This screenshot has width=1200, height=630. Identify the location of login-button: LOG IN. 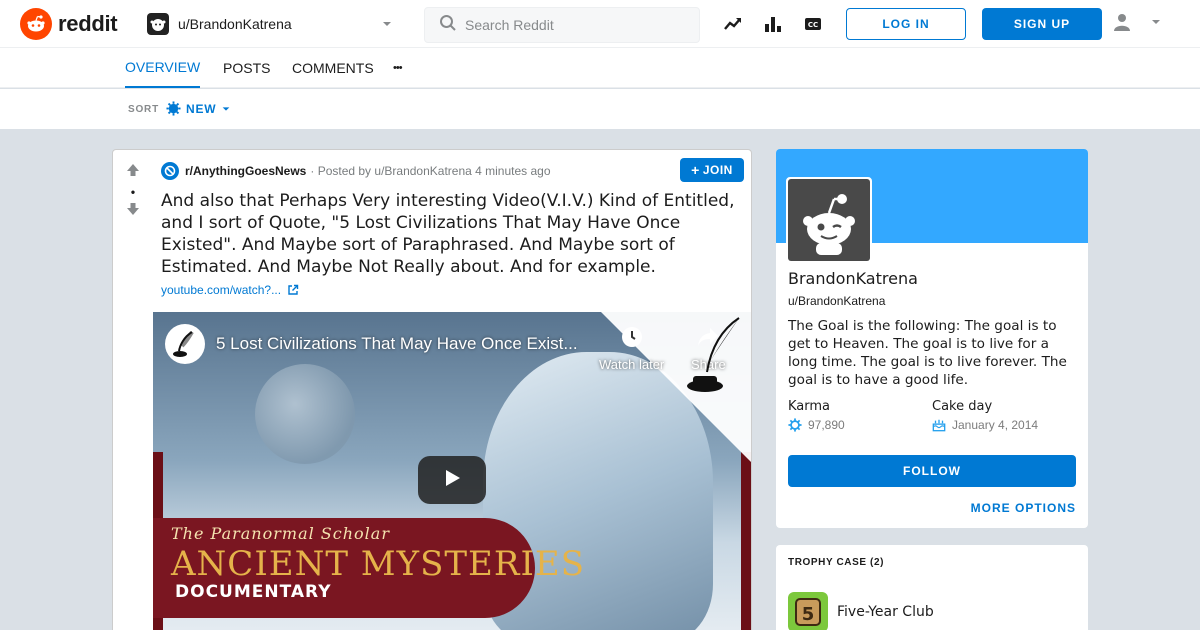
(906, 24).